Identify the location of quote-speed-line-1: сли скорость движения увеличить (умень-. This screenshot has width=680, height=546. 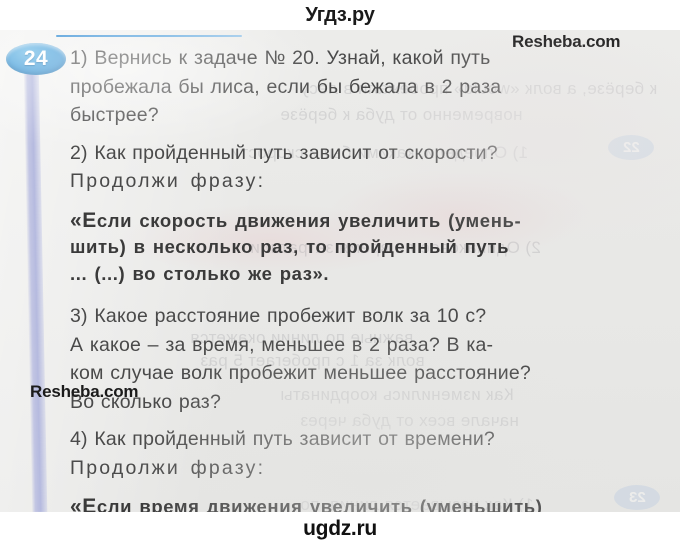
(309, 220).